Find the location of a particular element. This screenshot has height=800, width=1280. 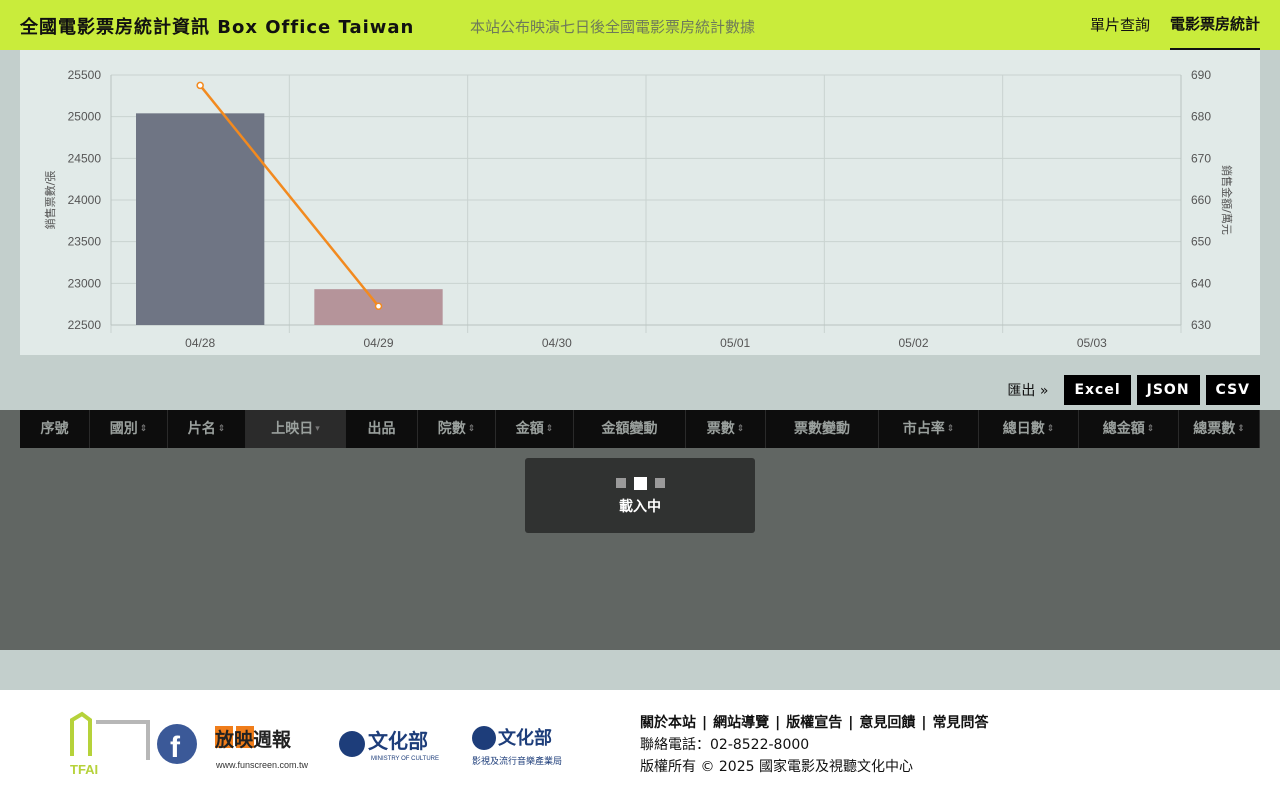

y-axis-title: 銷售票數/張 is located at coordinates (50, 200).